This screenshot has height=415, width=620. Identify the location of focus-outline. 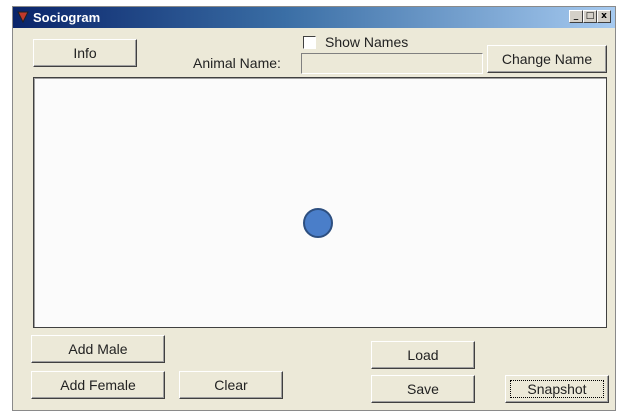
(557, 389).